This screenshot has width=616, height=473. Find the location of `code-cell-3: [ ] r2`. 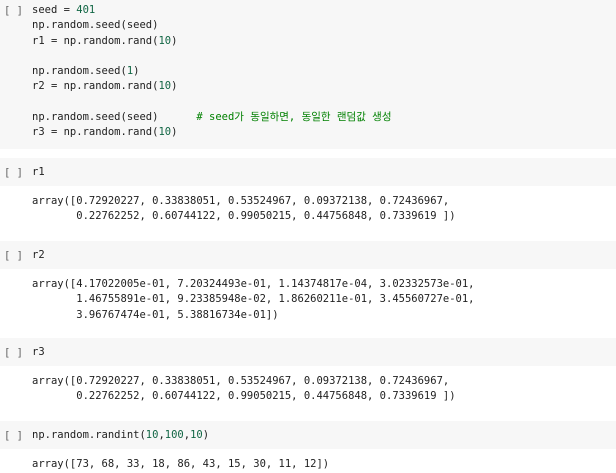

code-cell-3: [ ] r2 is located at coordinates (308, 255).